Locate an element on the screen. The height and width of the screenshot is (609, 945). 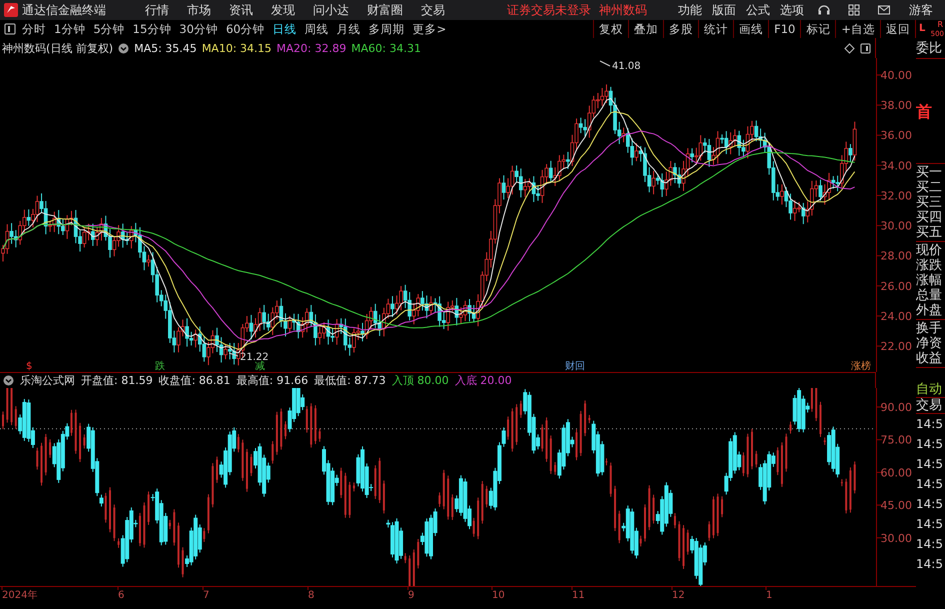
indicator-axis-label: 75.00 is located at coordinates (896, 440).